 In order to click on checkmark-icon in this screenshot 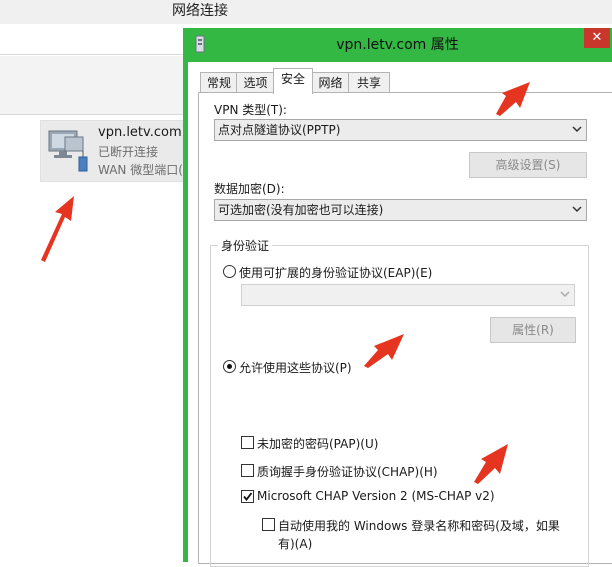, I will do `click(248, 496)`.